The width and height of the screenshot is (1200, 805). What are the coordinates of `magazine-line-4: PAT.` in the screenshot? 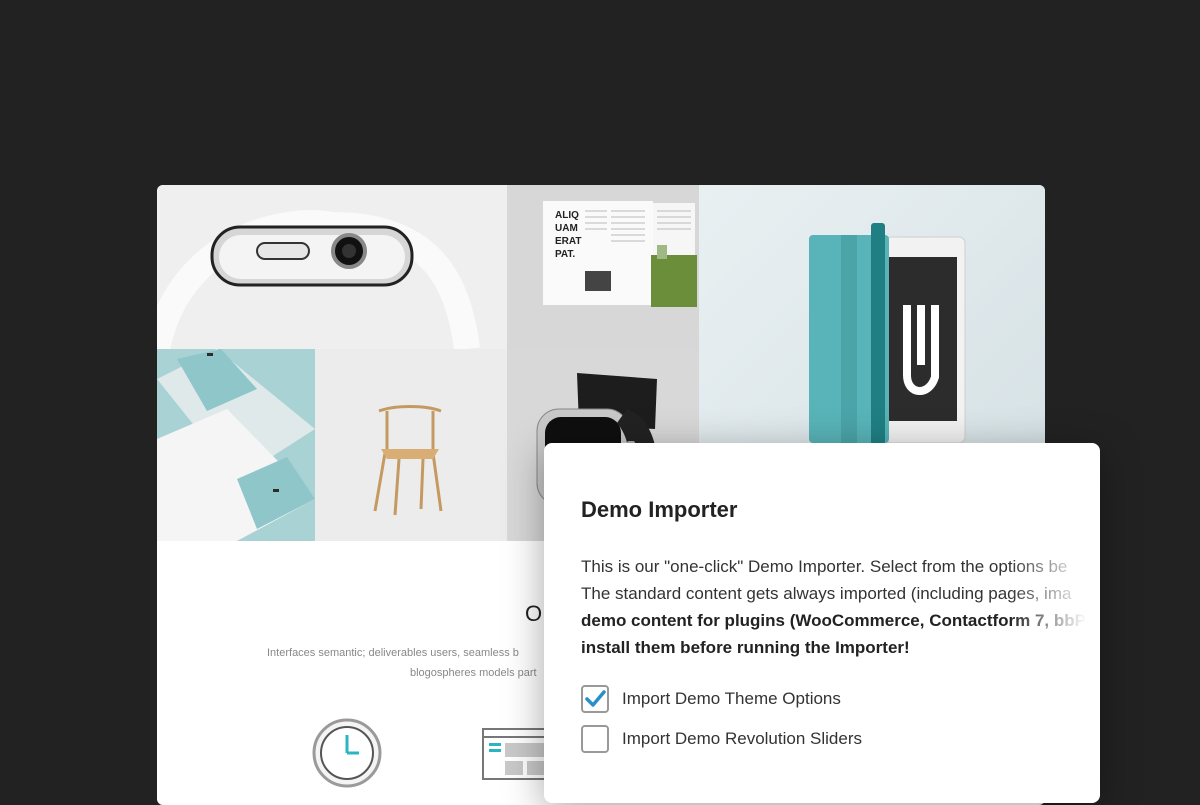 It's located at (565, 254).